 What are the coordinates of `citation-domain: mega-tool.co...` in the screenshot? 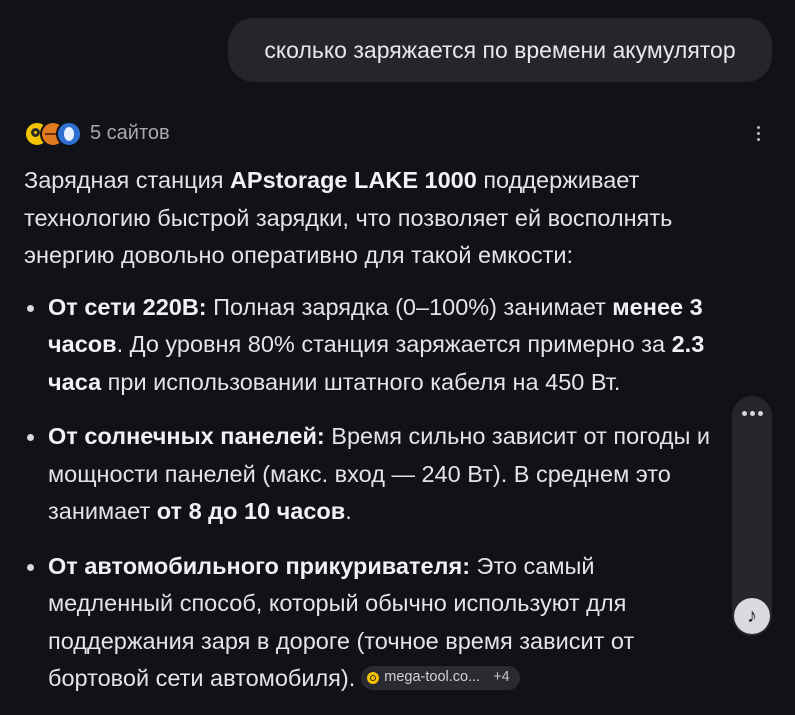 It's located at (432, 677).